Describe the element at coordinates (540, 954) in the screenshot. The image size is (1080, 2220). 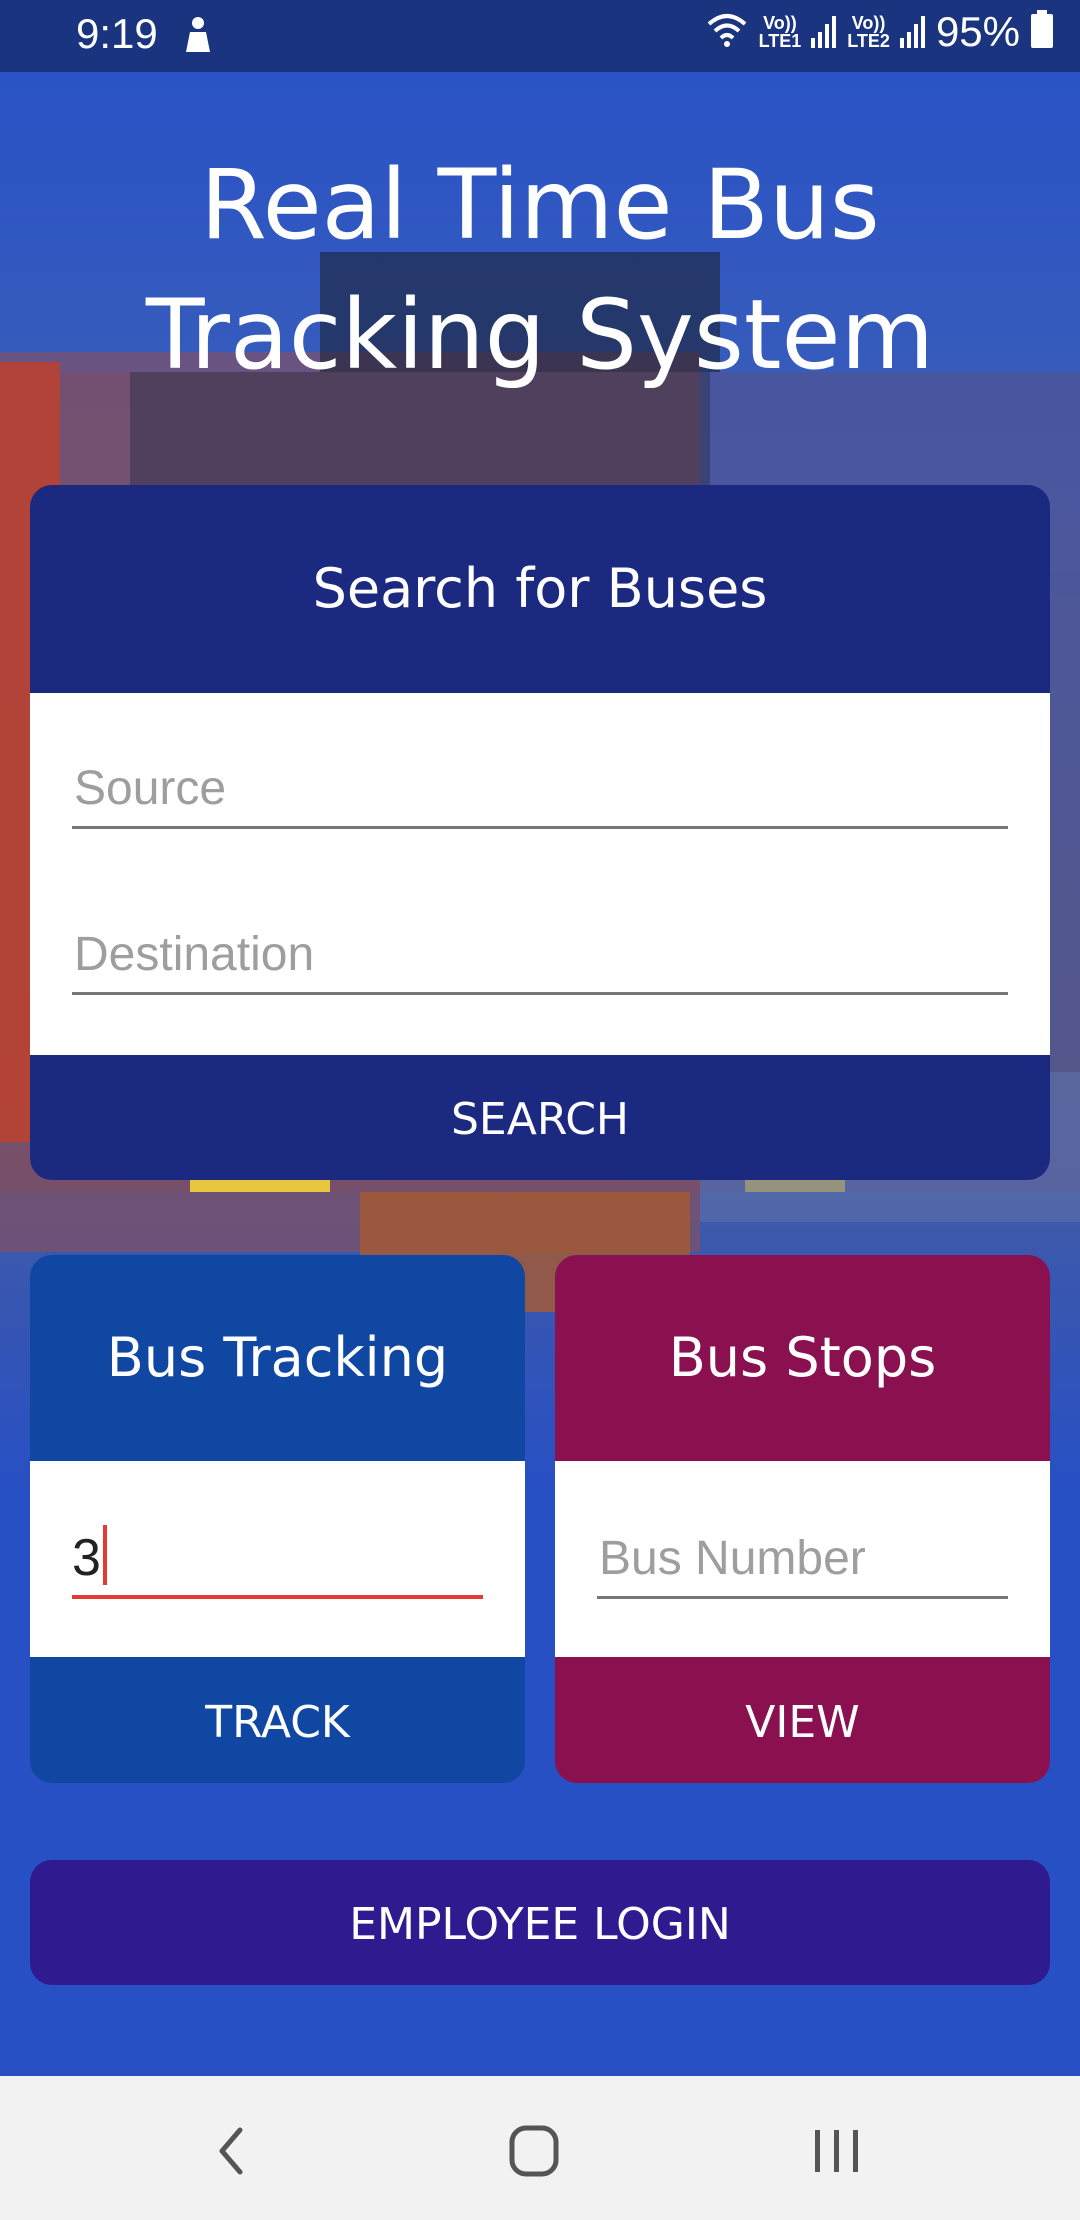
I see `destination-placeholder: Destination` at that location.